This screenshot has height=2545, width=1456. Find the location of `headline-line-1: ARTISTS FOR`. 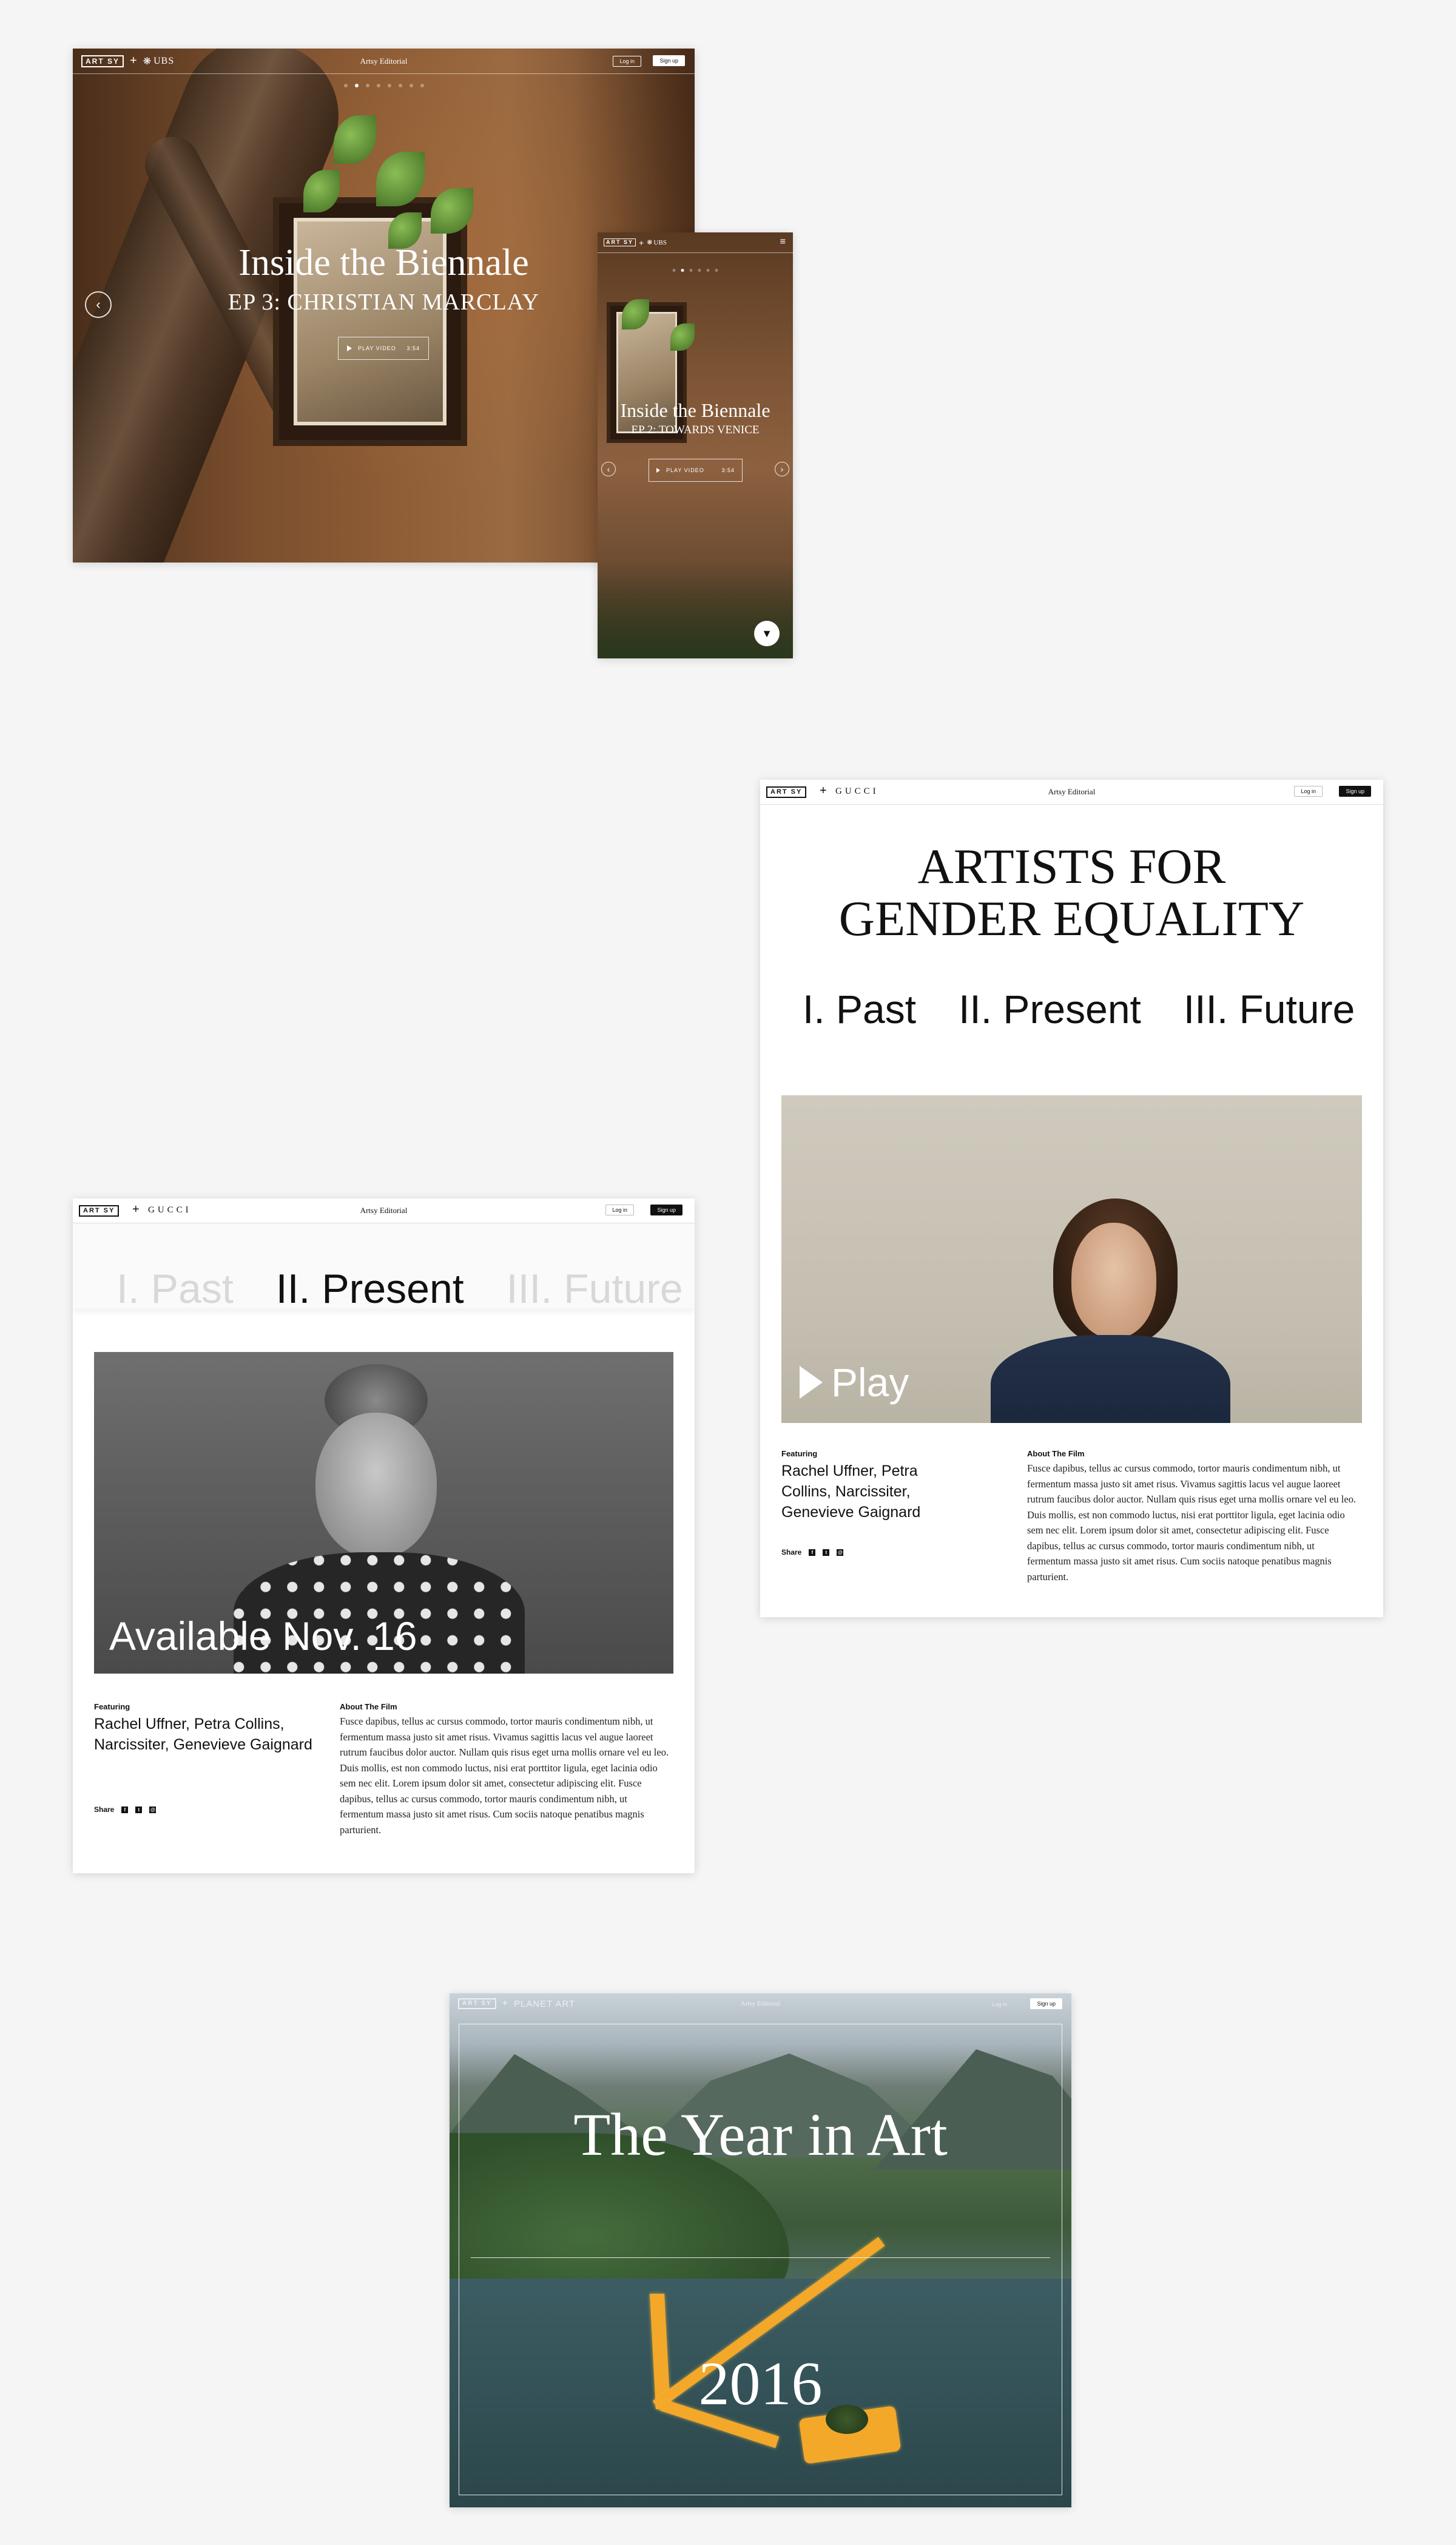

headline-line-1: ARTISTS FOR is located at coordinates (1071, 866).